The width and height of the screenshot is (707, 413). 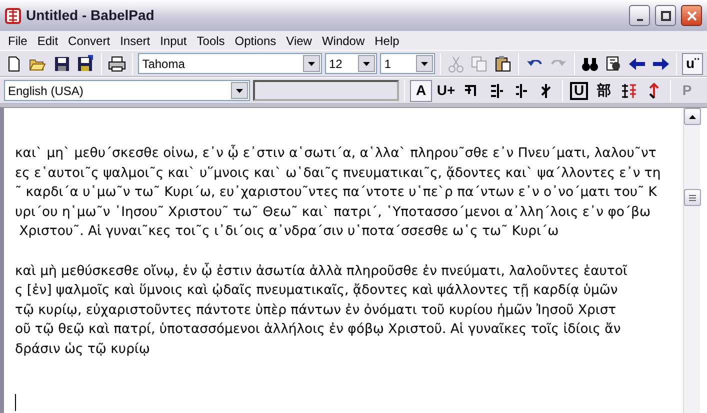 I want to click on redo-icon, so click(x=558, y=63).